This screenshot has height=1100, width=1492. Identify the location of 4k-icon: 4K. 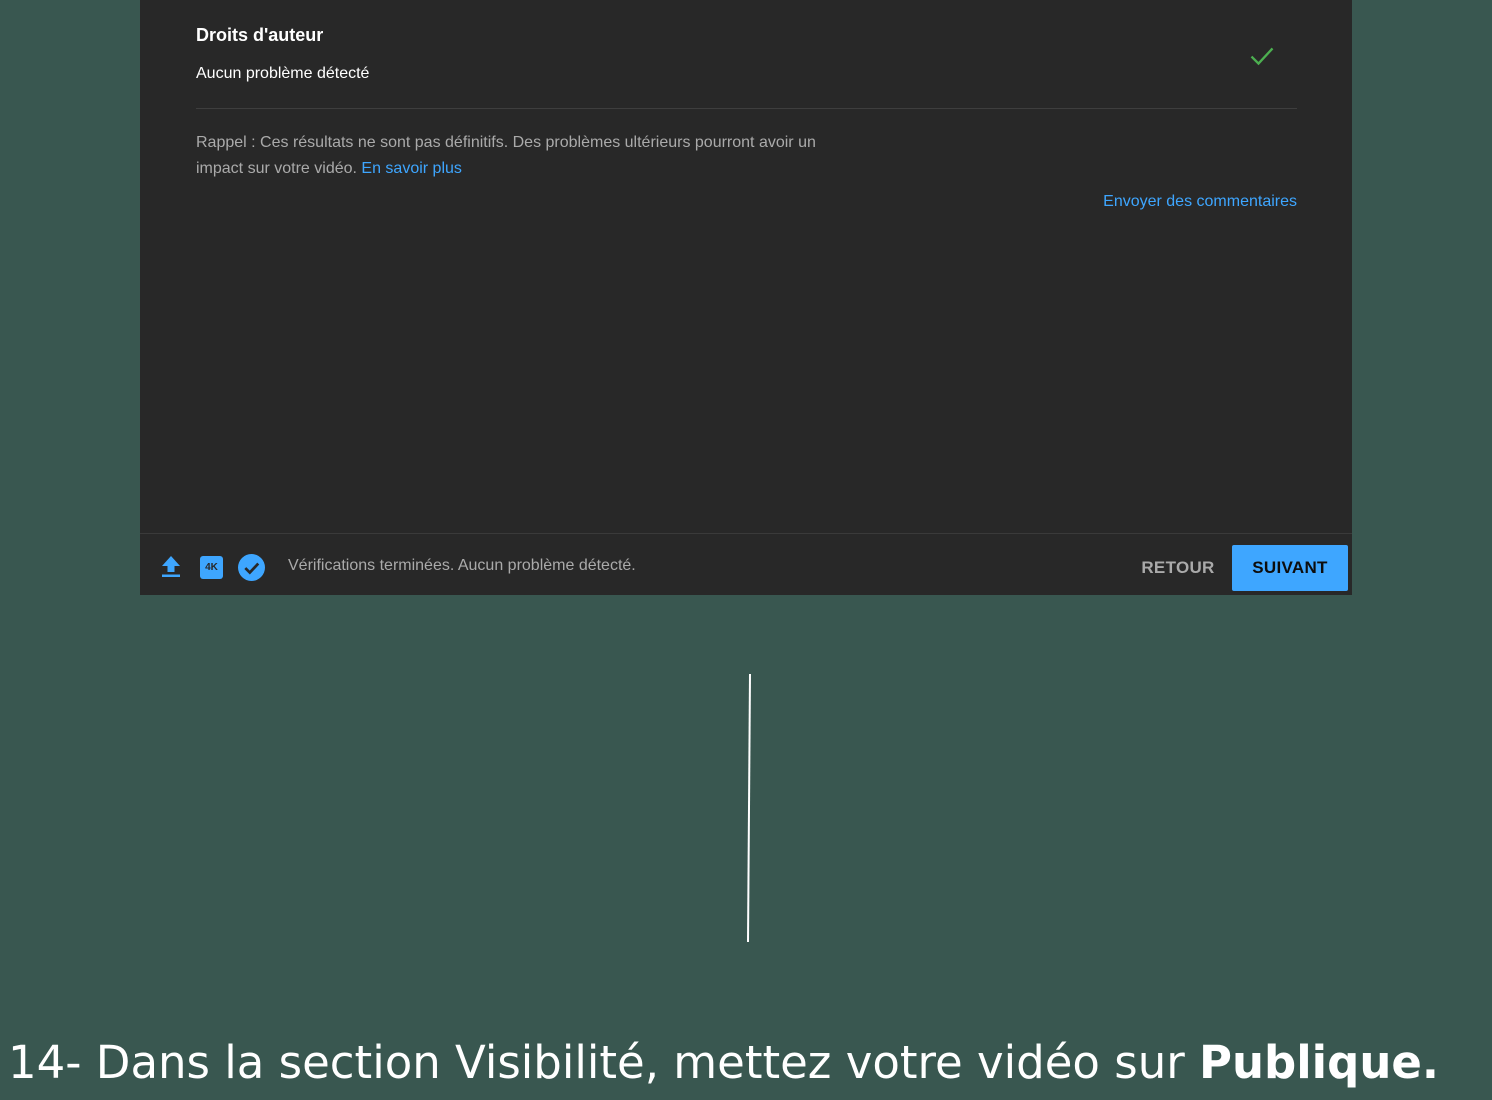
(211, 567).